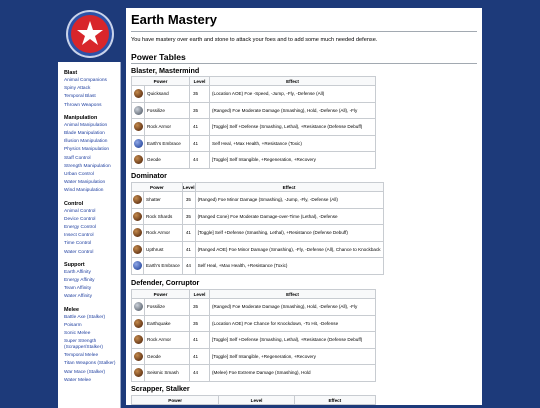 This screenshot has width=540, height=408. I want to click on sidebar-item-wind-manipulation: Wind Manipulation, so click(89, 191).